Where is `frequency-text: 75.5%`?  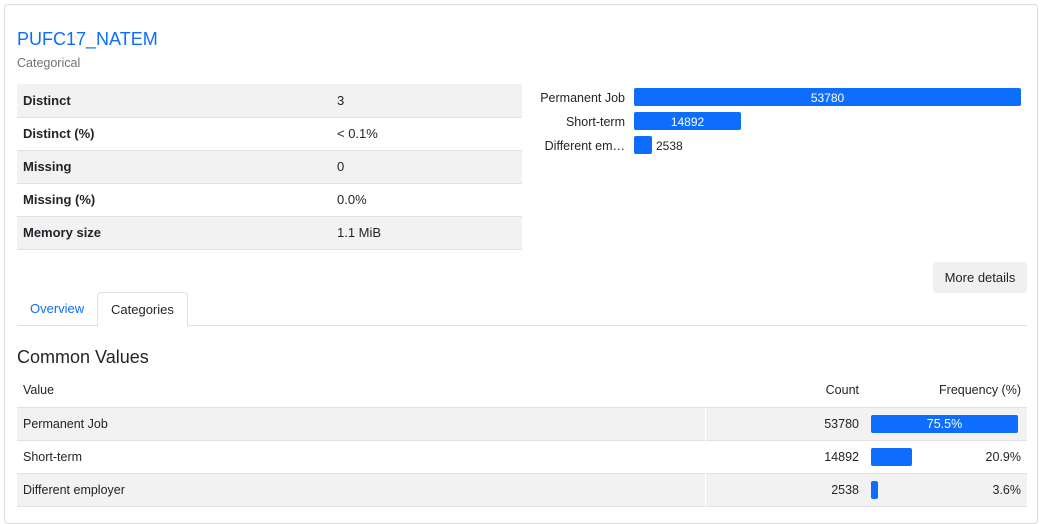 frequency-text: 75.5% is located at coordinates (944, 423).